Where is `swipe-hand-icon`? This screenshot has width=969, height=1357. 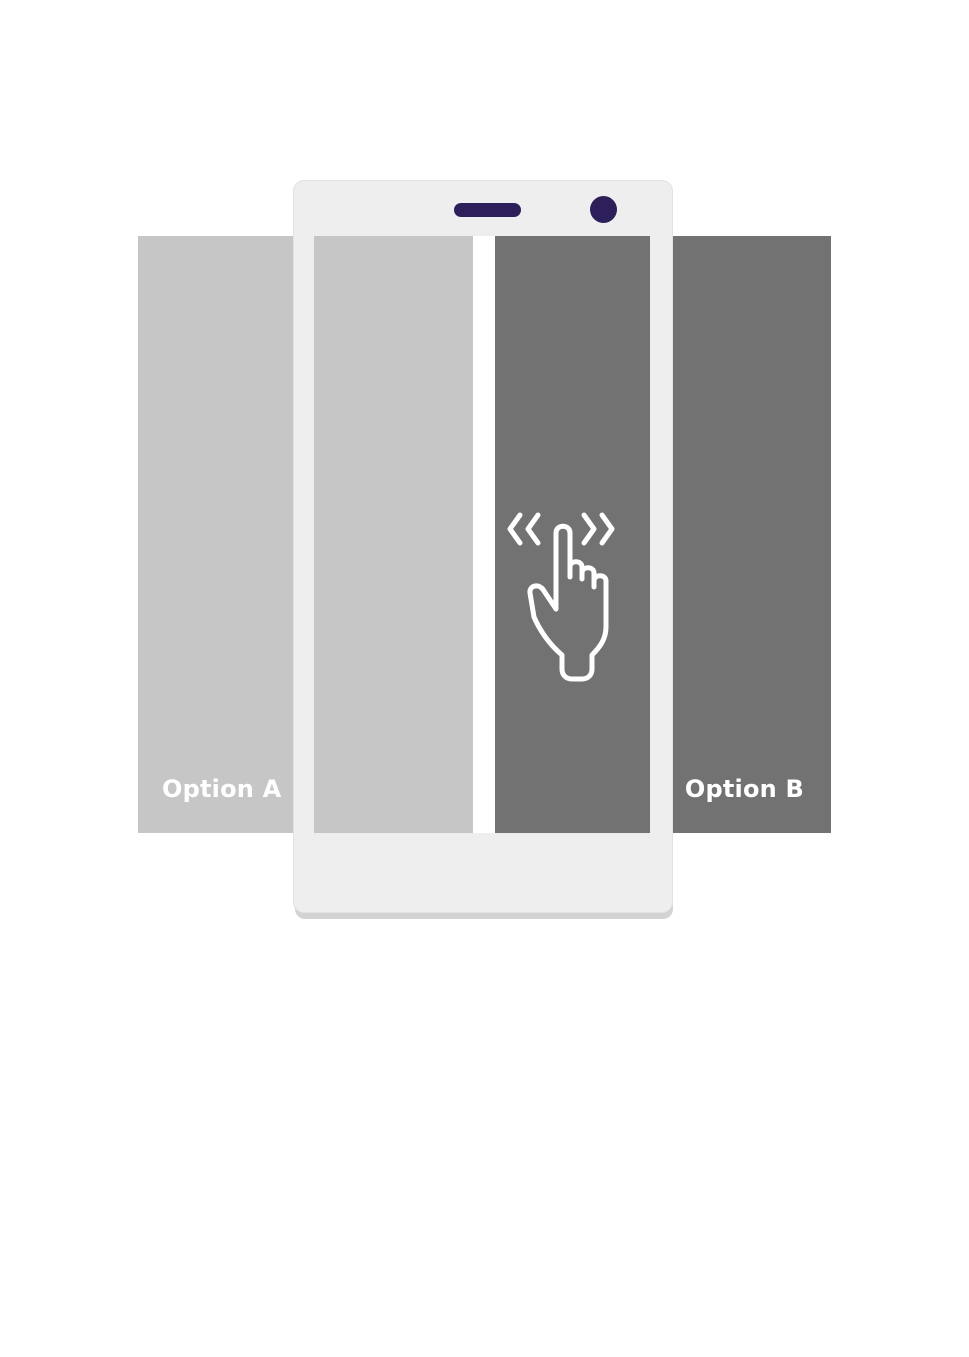 swipe-hand-icon is located at coordinates (561, 597).